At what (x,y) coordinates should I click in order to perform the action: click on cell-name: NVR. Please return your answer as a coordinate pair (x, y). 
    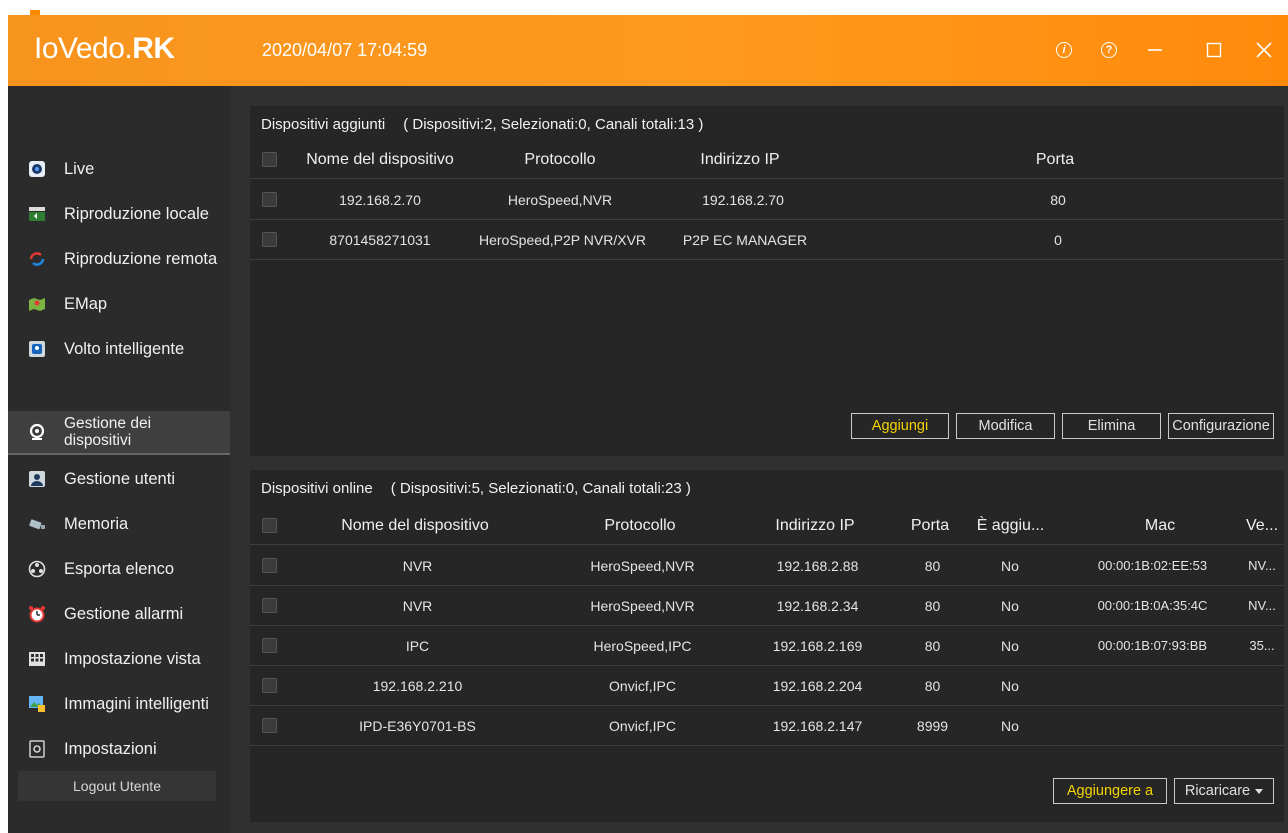
    Looking at the image, I should click on (417, 565).